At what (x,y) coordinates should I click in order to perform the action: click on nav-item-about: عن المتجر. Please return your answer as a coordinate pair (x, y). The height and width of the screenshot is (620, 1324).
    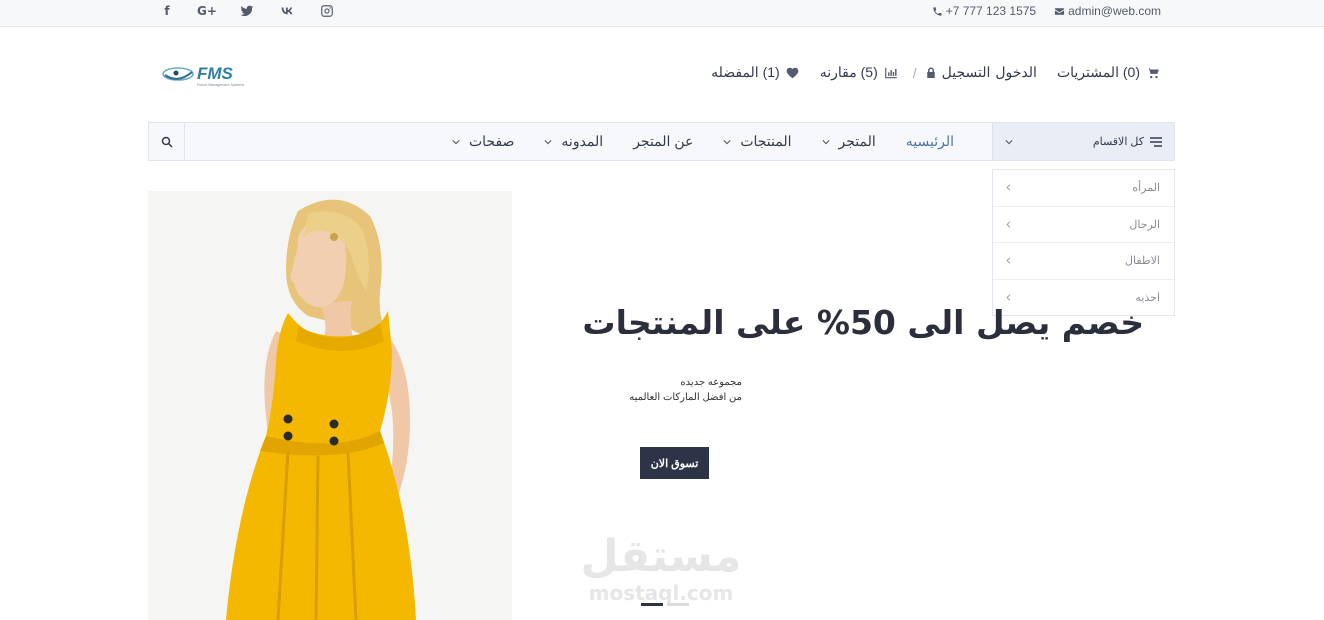
    Looking at the image, I should click on (663, 141).